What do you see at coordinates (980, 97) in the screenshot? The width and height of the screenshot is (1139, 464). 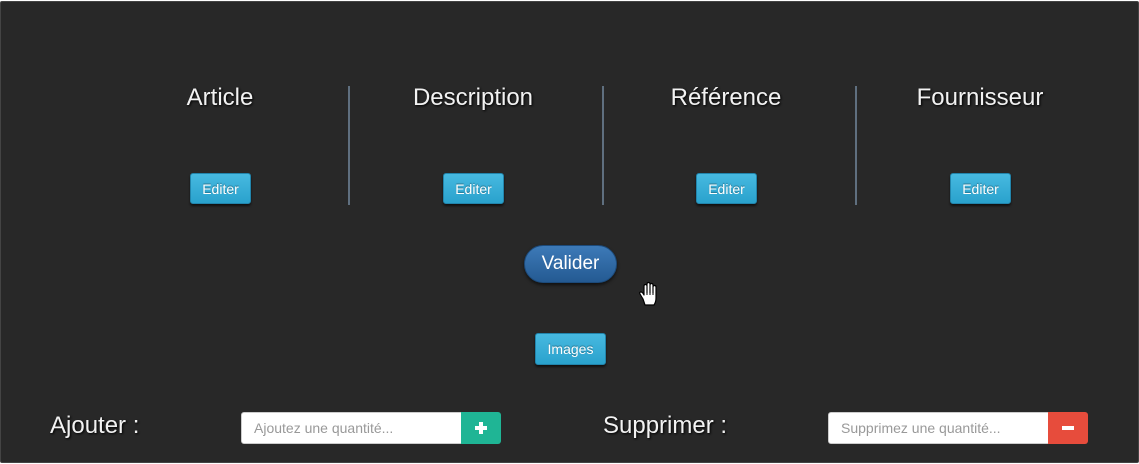 I see `column-title-fournisseur: Fournisseur` at bounding box center [980, 97].